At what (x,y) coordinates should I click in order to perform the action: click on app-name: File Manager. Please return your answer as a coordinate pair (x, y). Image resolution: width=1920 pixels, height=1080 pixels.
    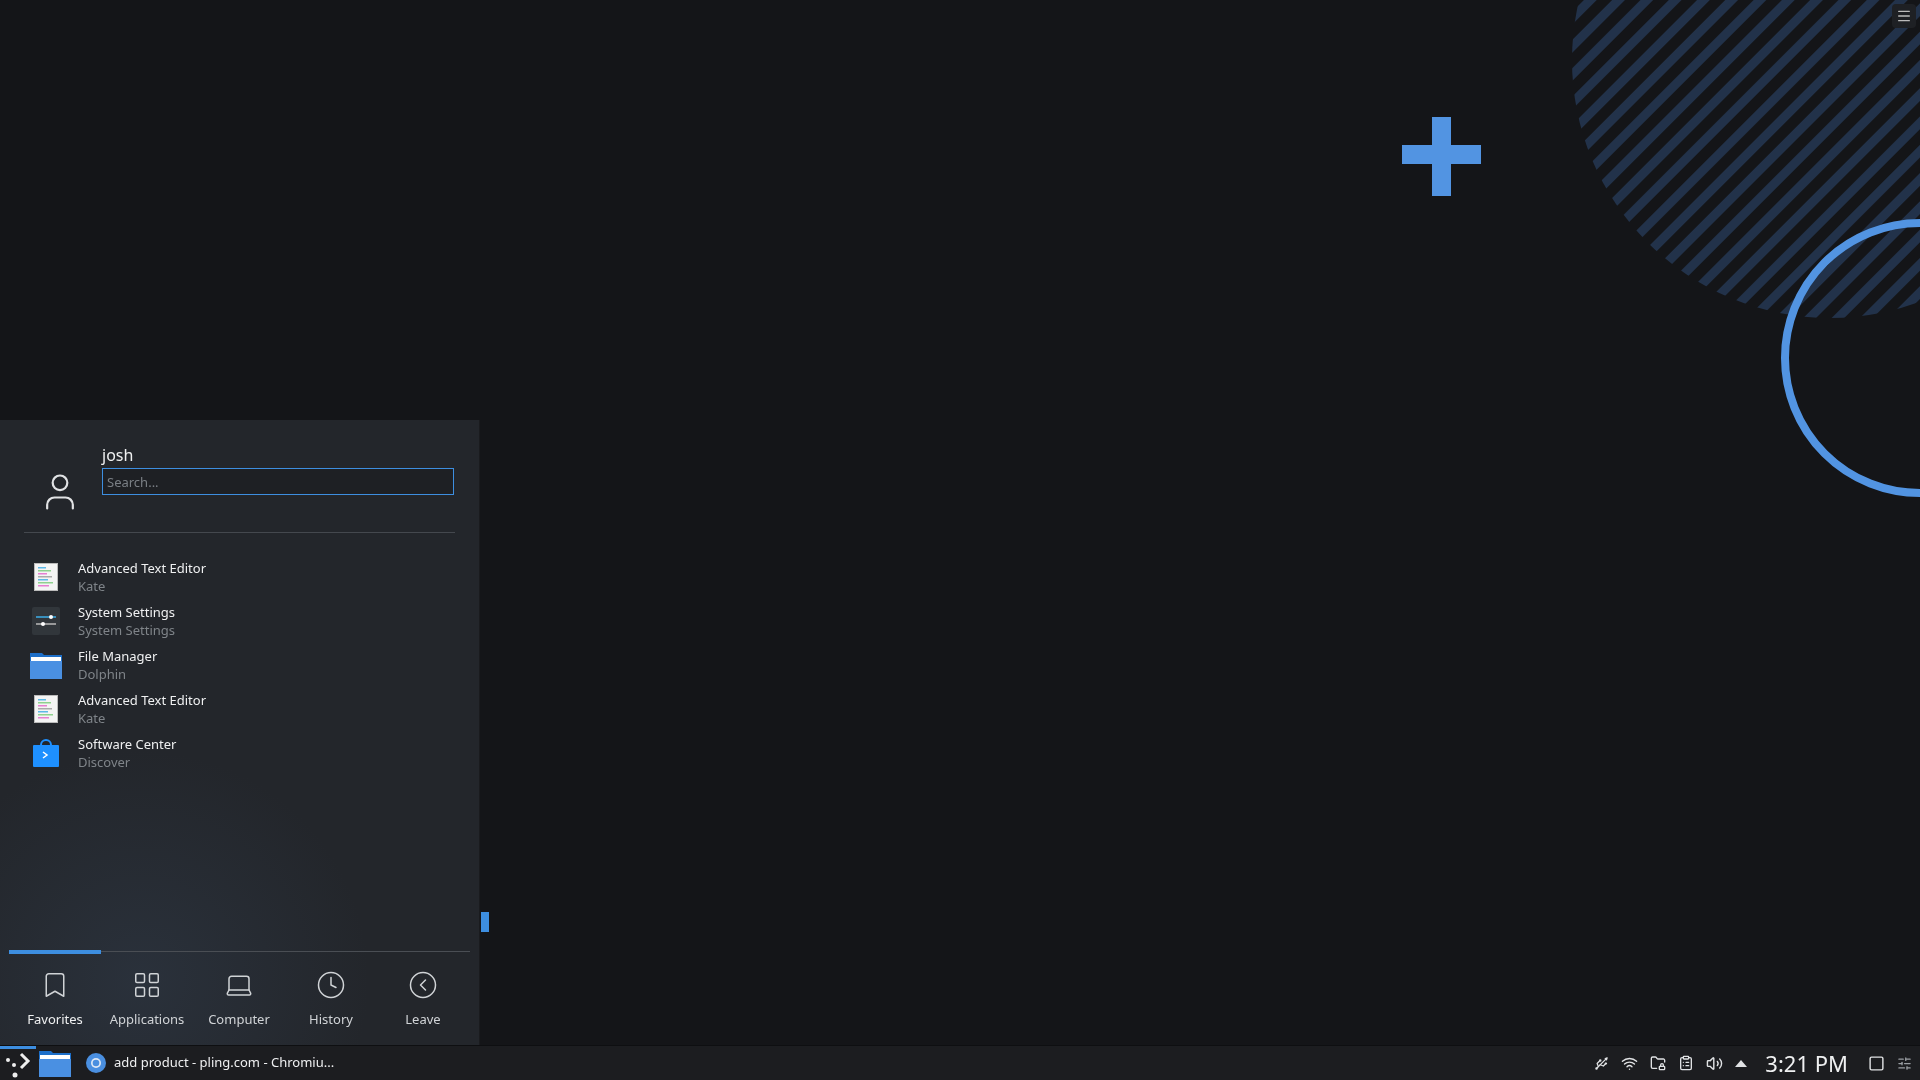
    Looking at the image, I should click on (118, 656).